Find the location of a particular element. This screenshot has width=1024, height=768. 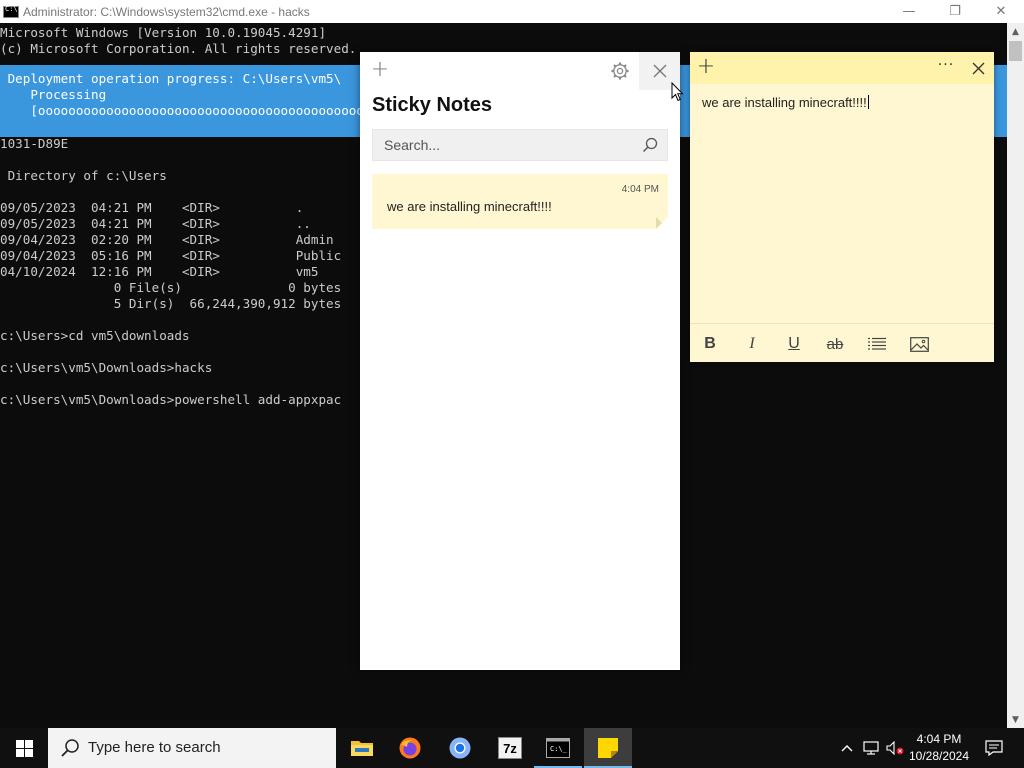

action-center-button is located at coordinates (994, 748).